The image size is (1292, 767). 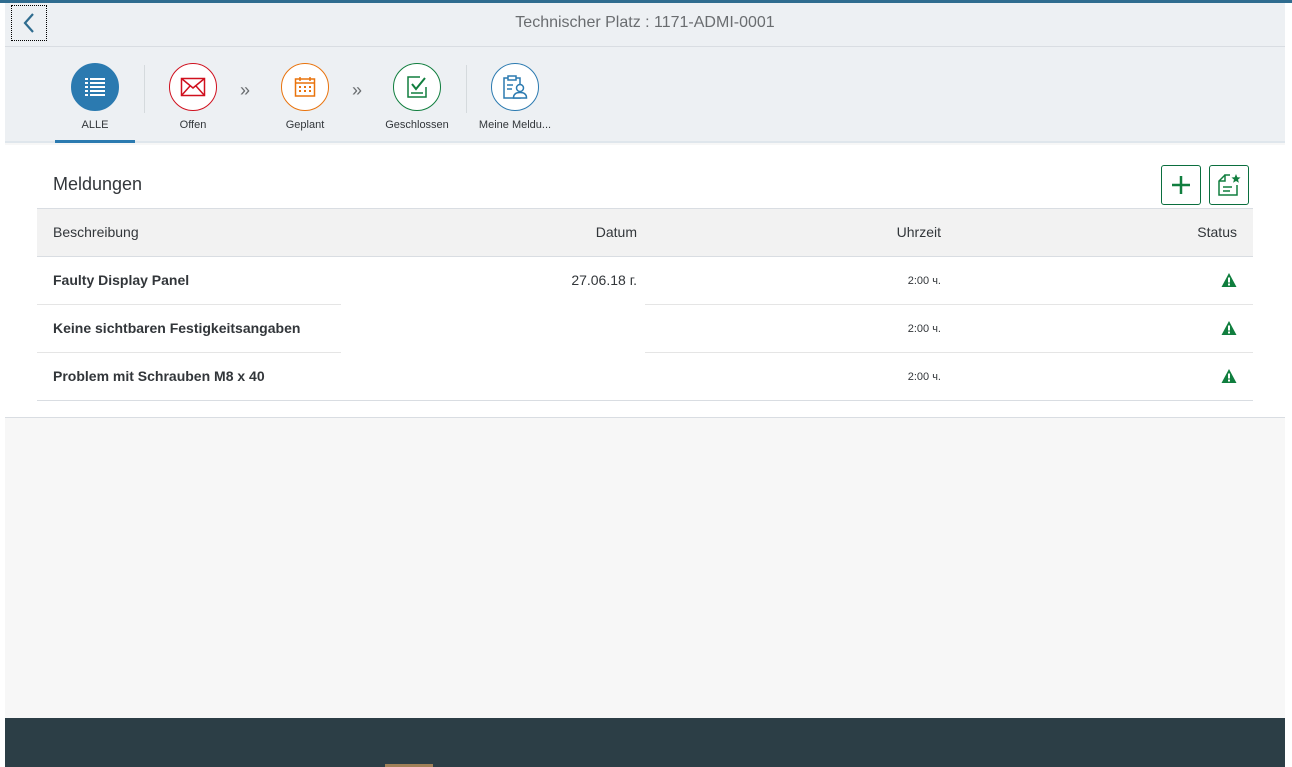 I want to click on row-description: Problem mit Schrauben M8 x 40, so click(x=159, y=376).